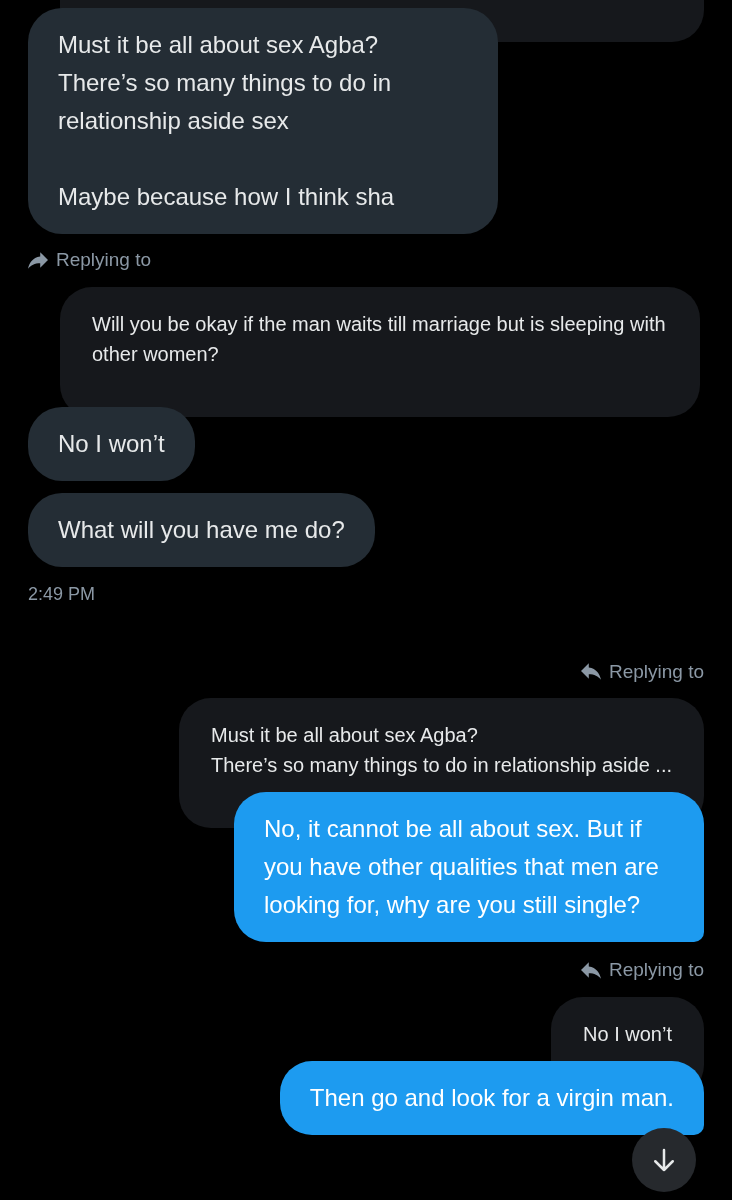 The image size is (732, 1200). What do you see at coordinates (62, 594) in the screenshot?
I see `timestamp: 2:49 PM` at bounding box center [62, 594].